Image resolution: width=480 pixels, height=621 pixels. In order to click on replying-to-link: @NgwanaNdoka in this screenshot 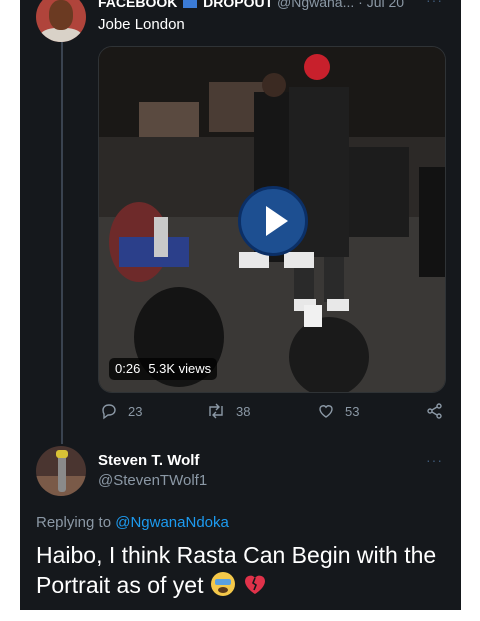, I will do `click(172, 522)`.